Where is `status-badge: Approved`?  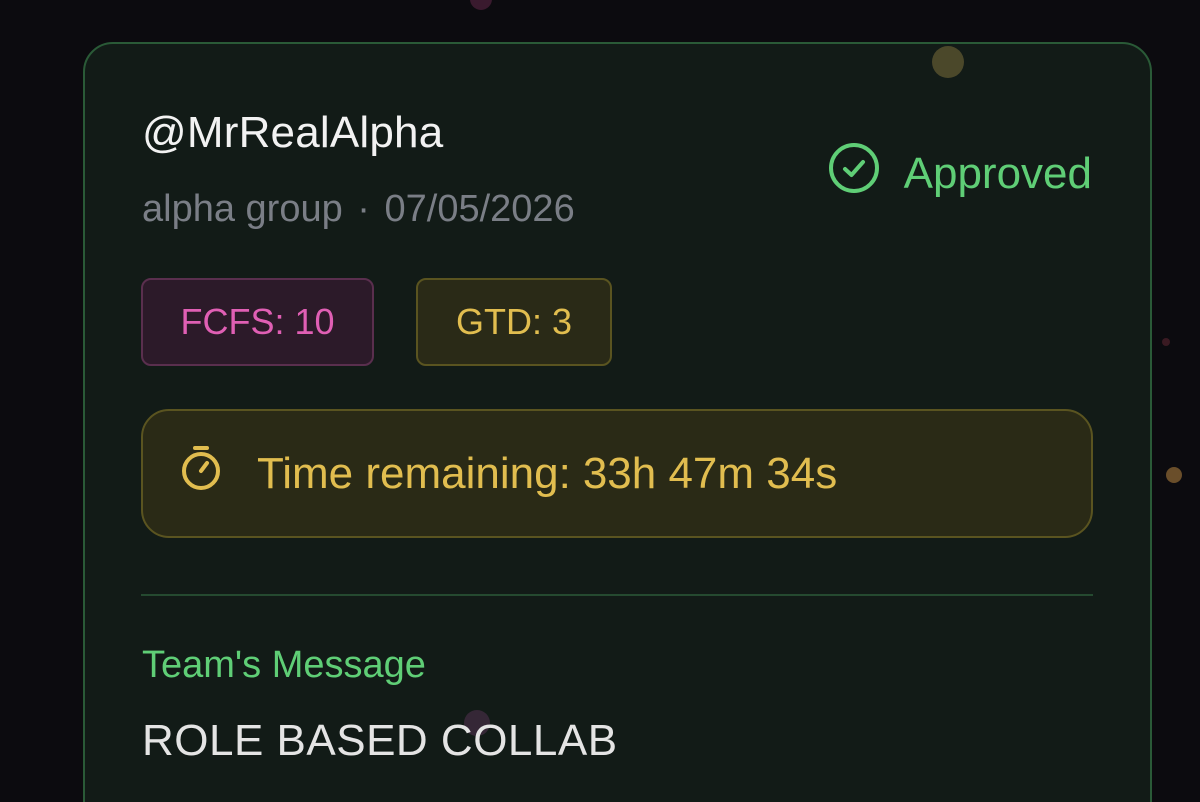 status-badge: Approved is located at coordinates (960, 173).